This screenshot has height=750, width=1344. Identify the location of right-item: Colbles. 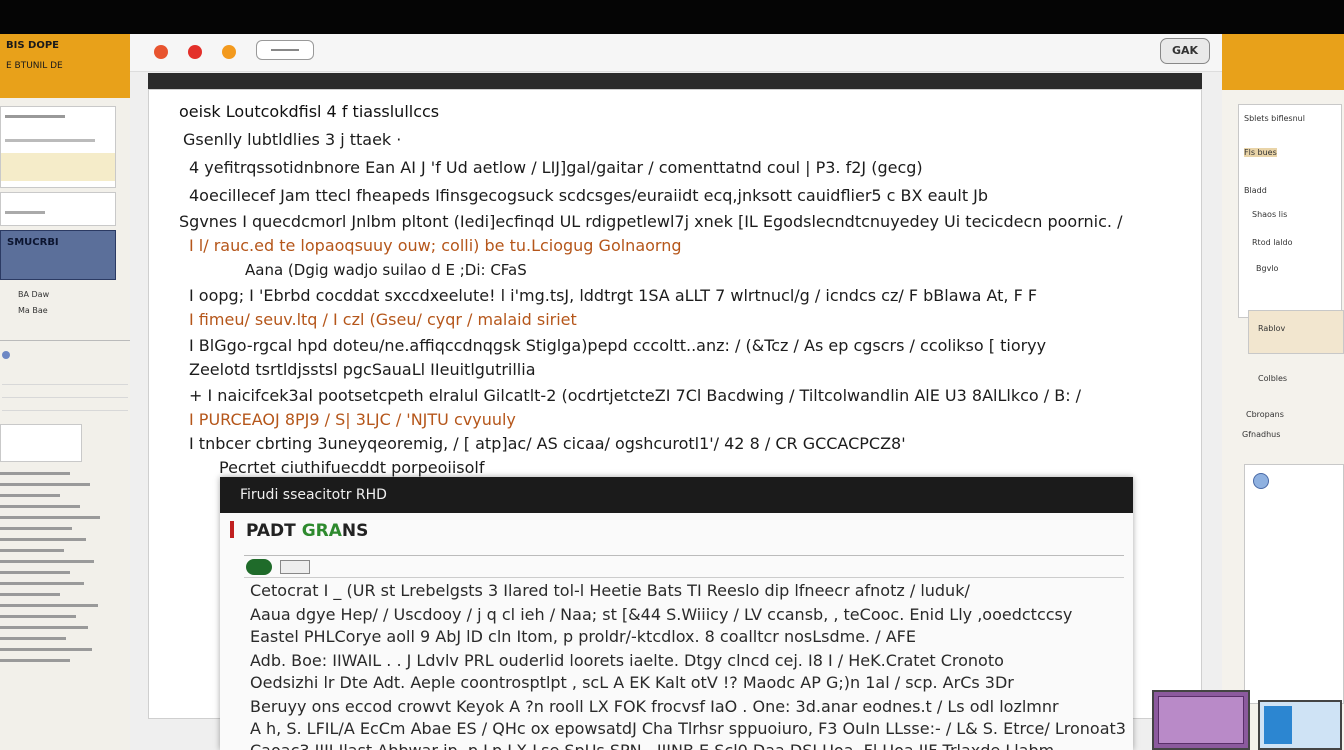
(1272, 378).